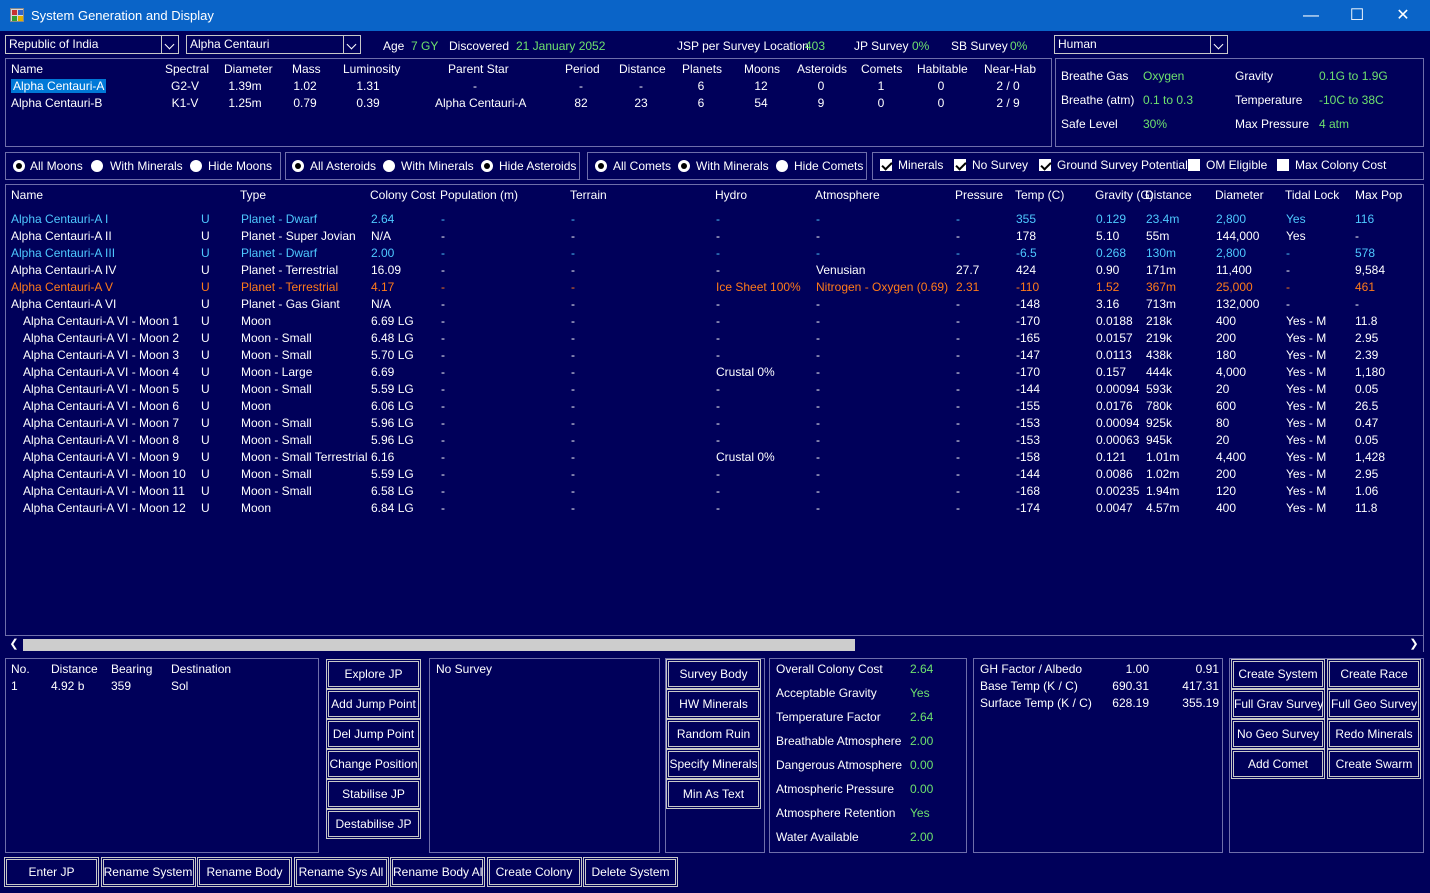  Describe the element at coordinates (582, 69) in the screenshot. I see `star-header-period: Period` at that location.